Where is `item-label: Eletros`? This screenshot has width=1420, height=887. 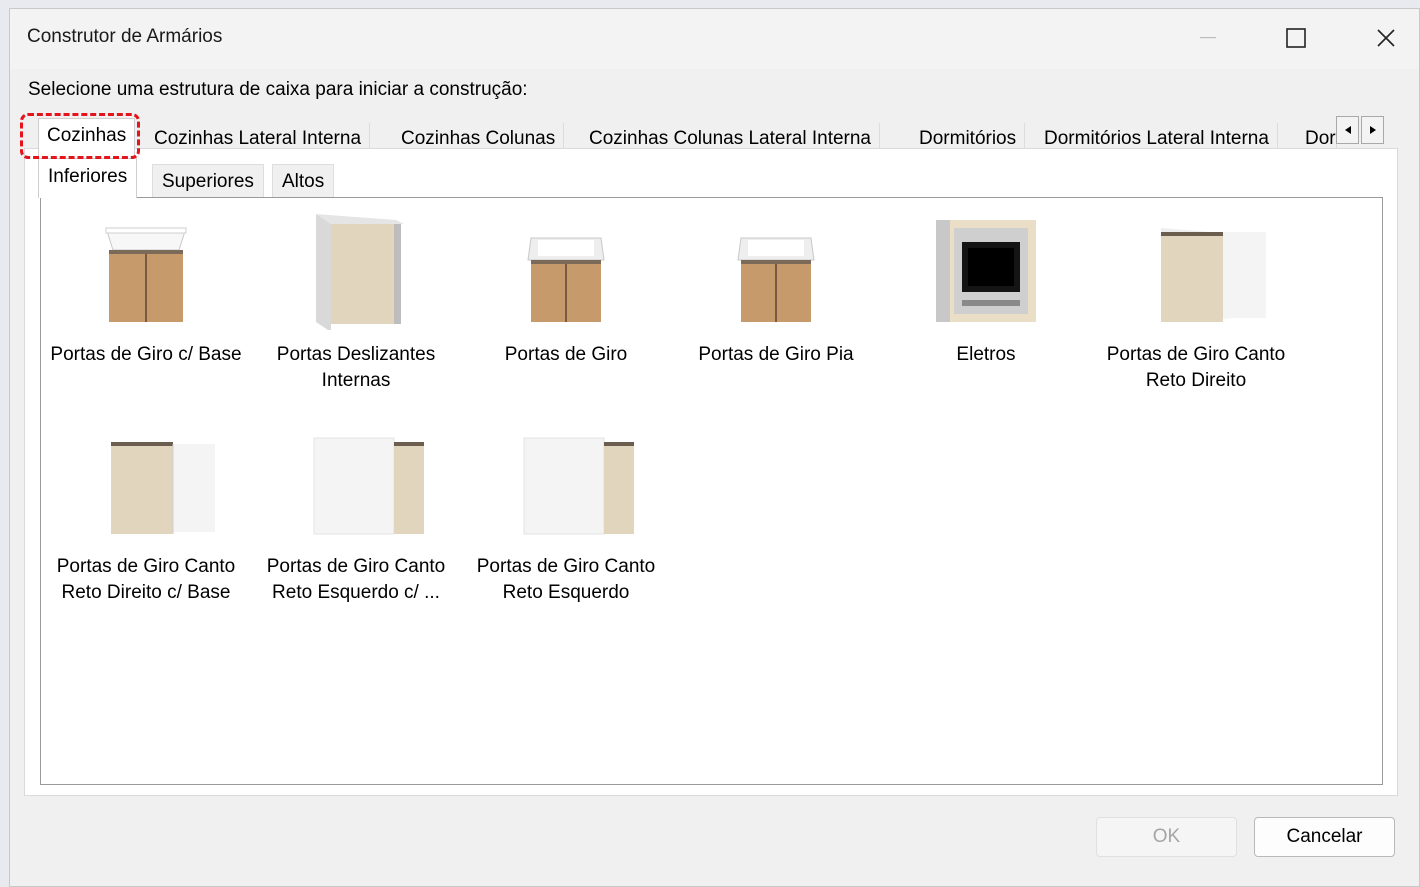 item-label: Eletros is located at coordinates (986, 354).